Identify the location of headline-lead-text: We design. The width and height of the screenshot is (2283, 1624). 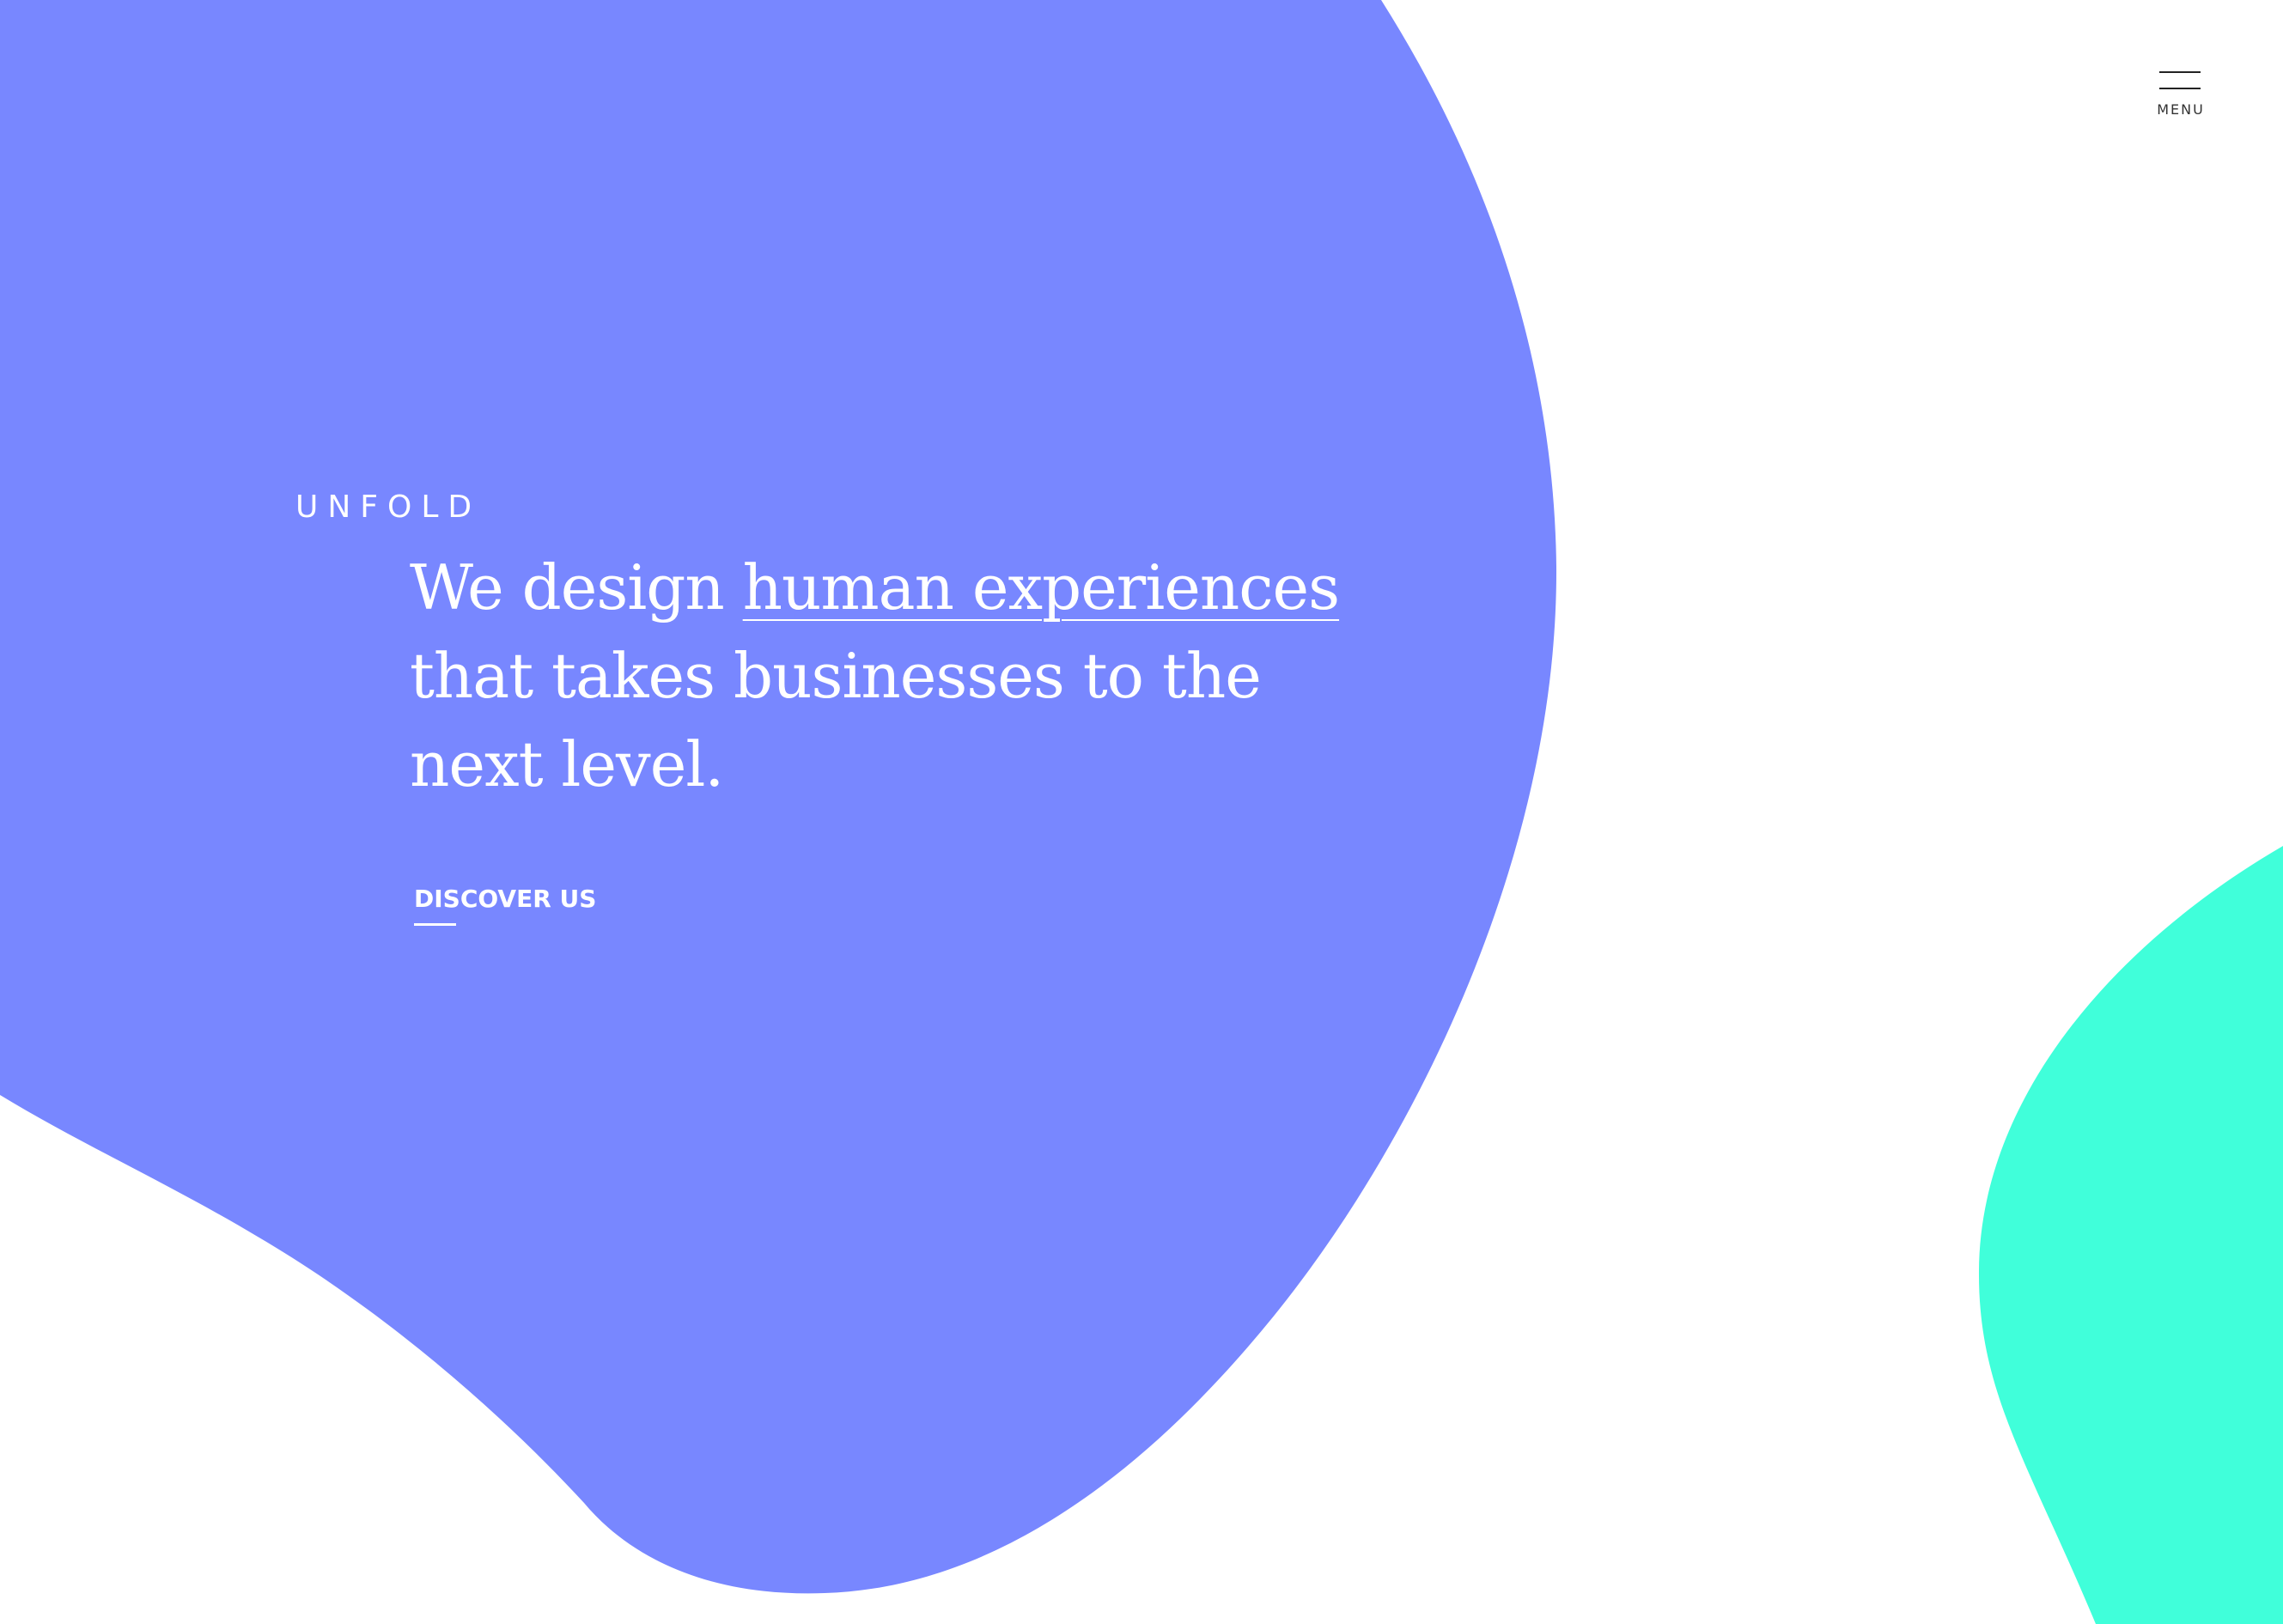
(576, 587).